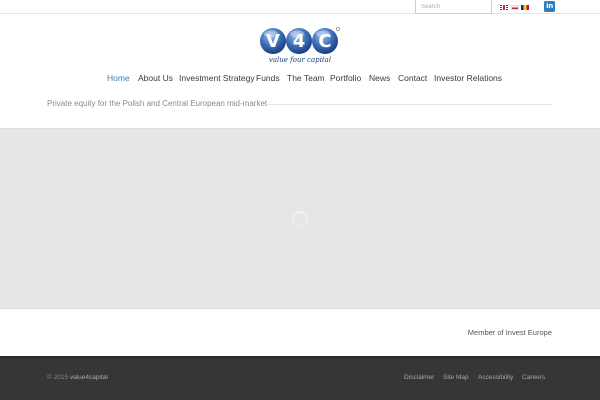 The width and height of the screenshot is (600, 400). Describe the element at coordinates (549, 6) in the screenshot. I see `linkedin-icon: in` at that location.